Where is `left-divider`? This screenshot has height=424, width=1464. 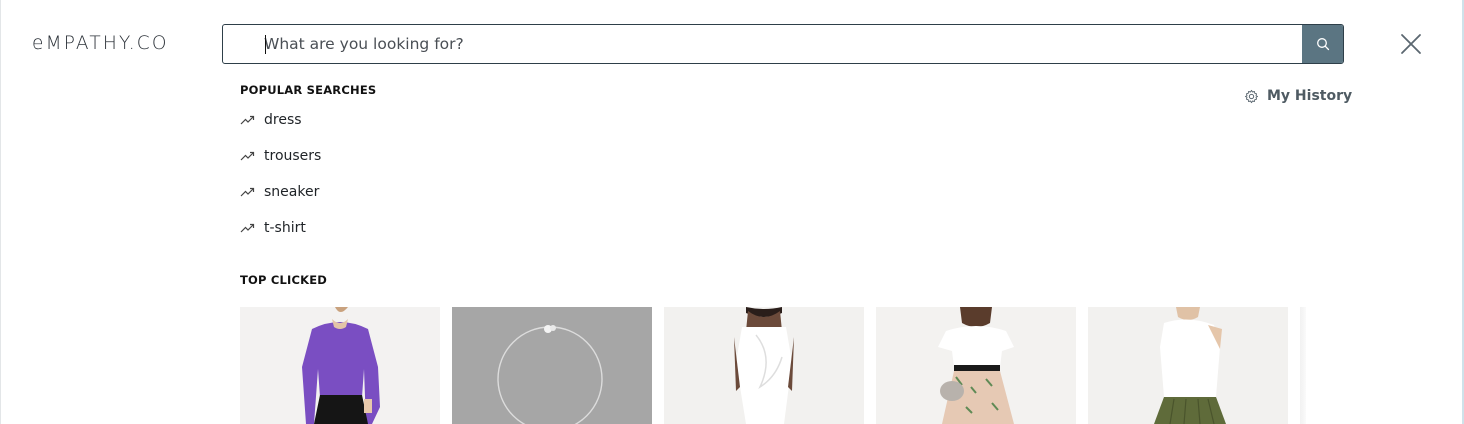 left-divider is located at coordinates (0, 212).